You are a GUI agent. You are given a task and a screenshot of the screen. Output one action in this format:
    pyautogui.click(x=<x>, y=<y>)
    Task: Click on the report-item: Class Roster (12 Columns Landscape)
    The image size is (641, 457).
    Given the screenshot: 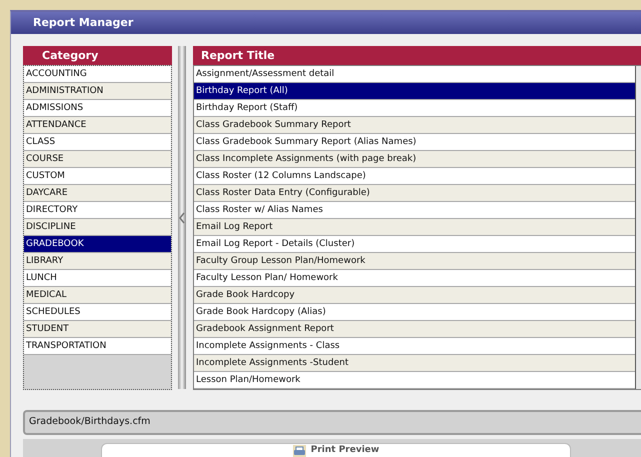 What is the action you would take?
    pyautogui.click(x=414, y=176)
    